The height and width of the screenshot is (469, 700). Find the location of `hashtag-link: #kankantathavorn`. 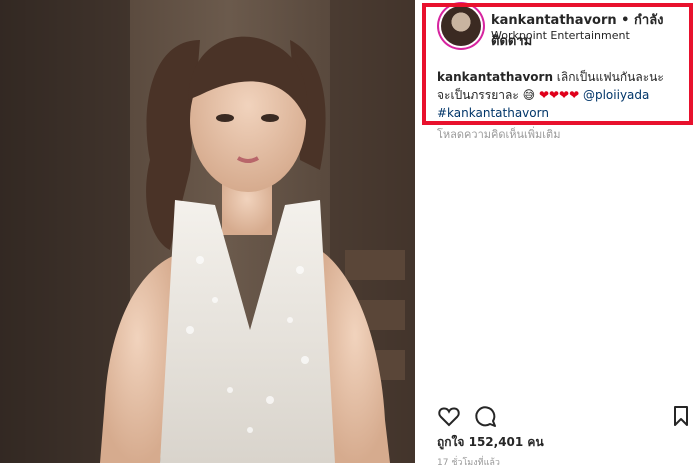

hashtag-link: #kankantathavorn is located at coordinates (493, 113).